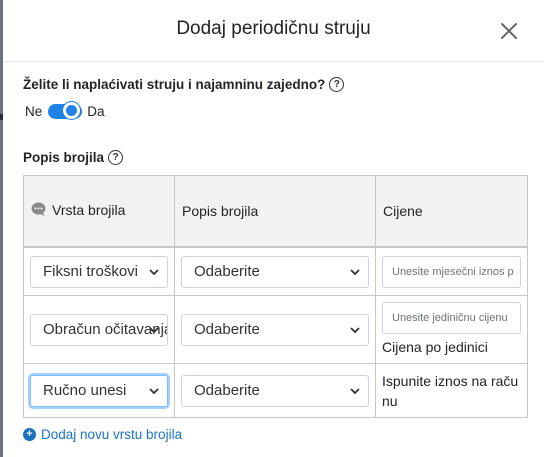 The height and width of the screenshot is (457, 544). What do you see at coordinates (273, 28) in the screenshot?
I see `modal-title: Dodaj periodičnu struju` at bounding box center [273, 28].